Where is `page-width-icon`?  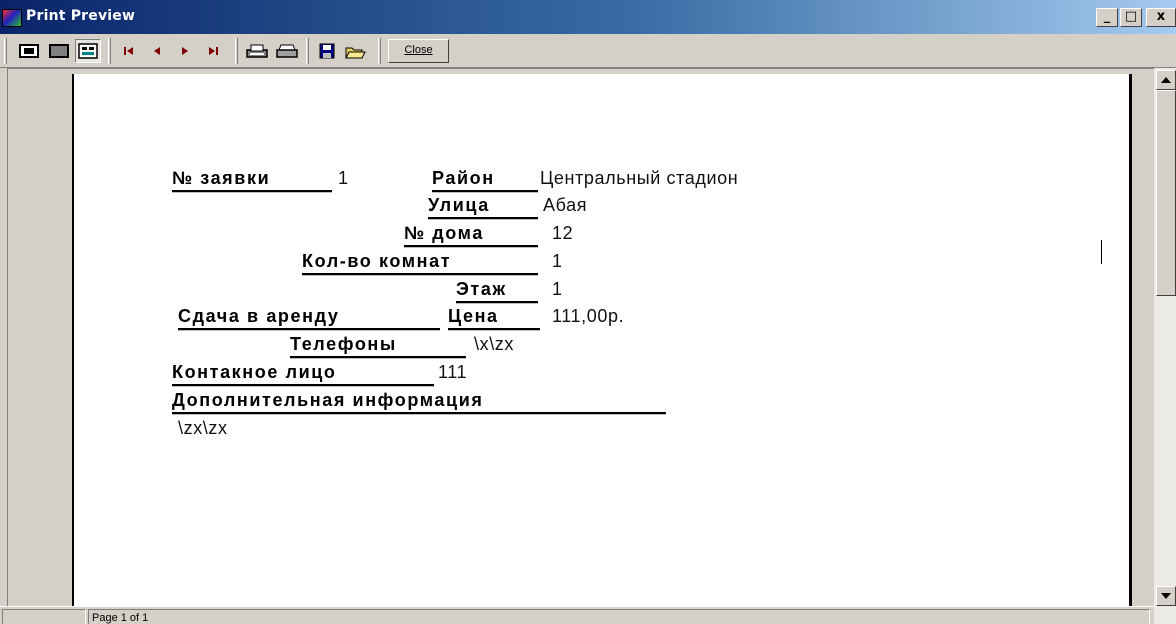
page-width-icon is located at coordinates (59, 51).